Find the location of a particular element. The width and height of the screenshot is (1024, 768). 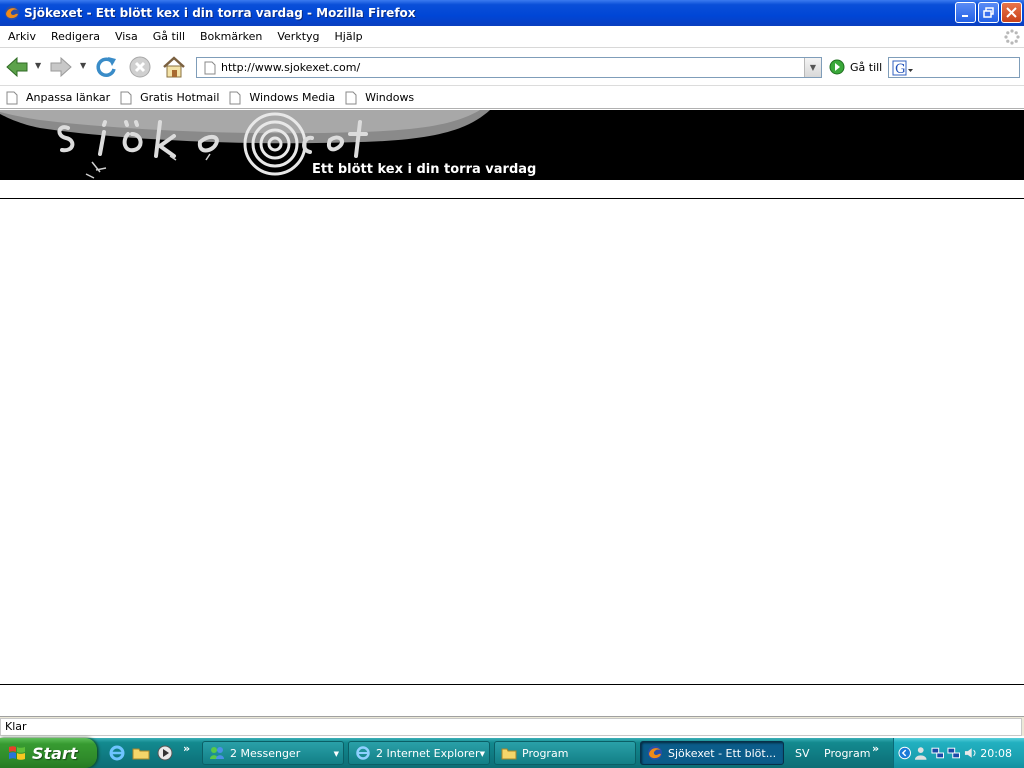

divider-top is located at coordinates (512, 198).